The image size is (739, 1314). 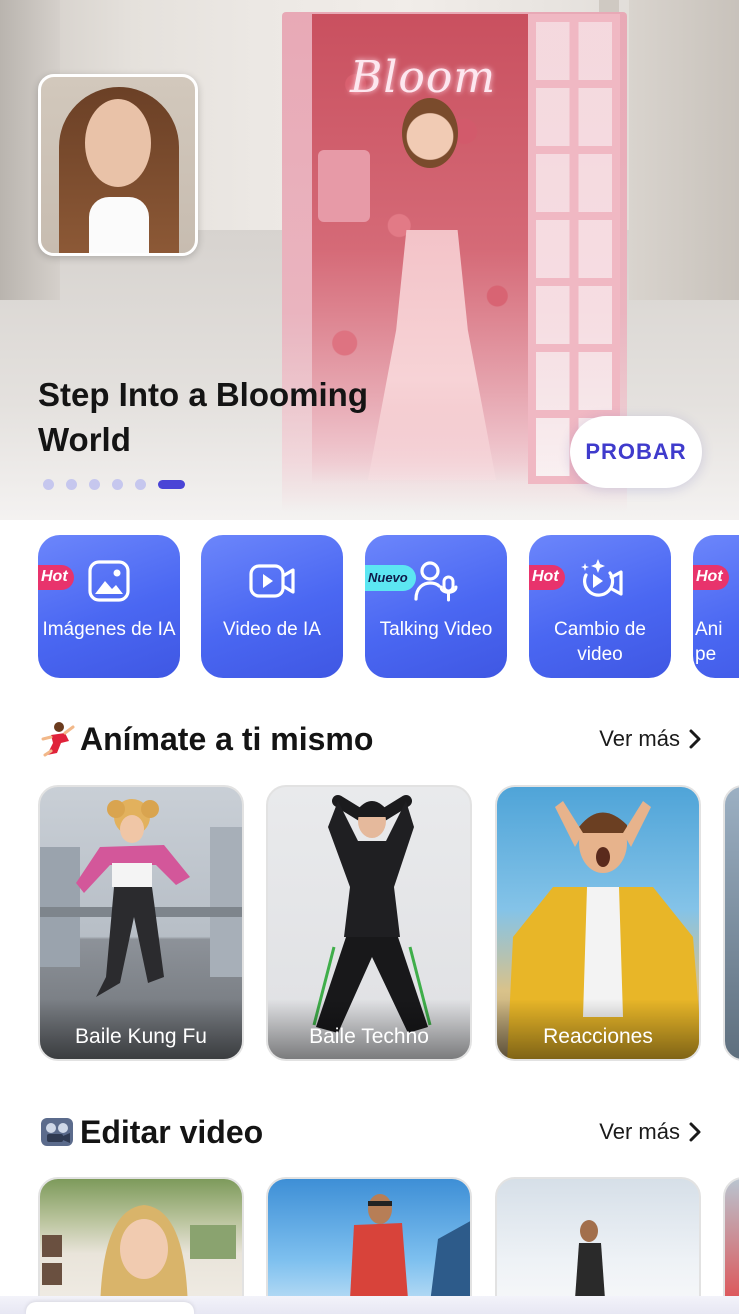 I want to click on building-pillar-right, so click(x=684, y=150).